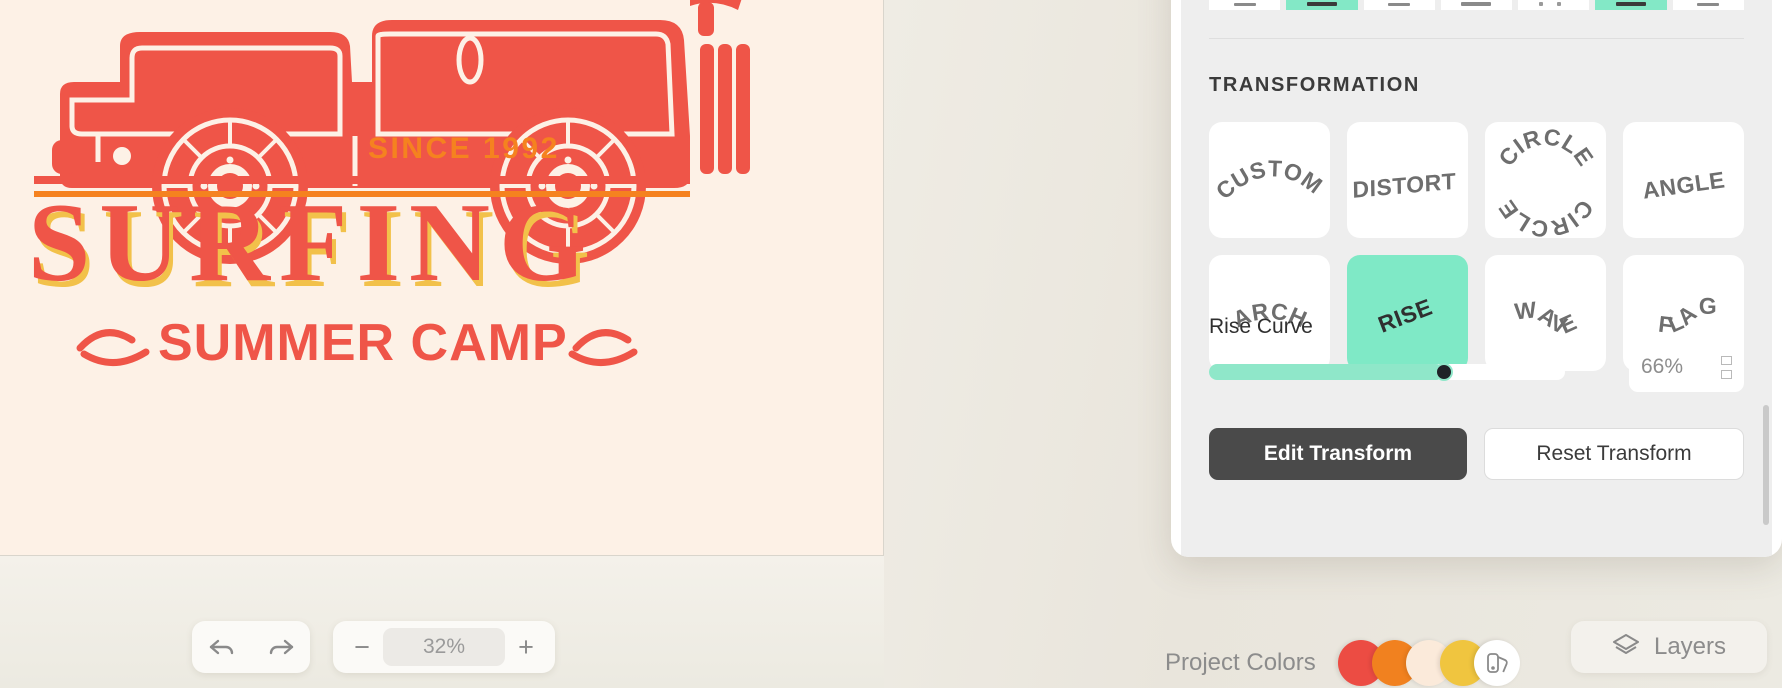 The width and height of the screenshot is (1782, 688). I want to click on rise-curve-label: Rise Curve, so click(1261, 326).